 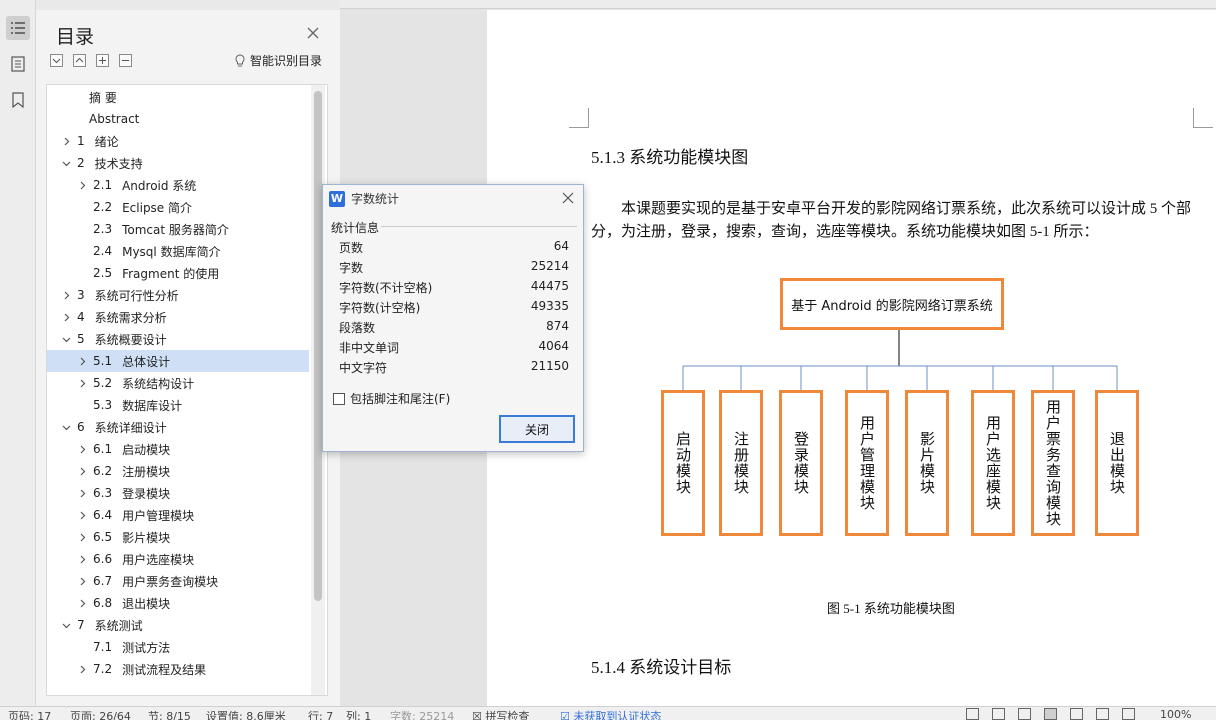 What do you see at coordinates (177, 251) in the screenshot?
I see `toc-item: 2.4 Mysql 数据库简介` at bounding box center [177, 251].